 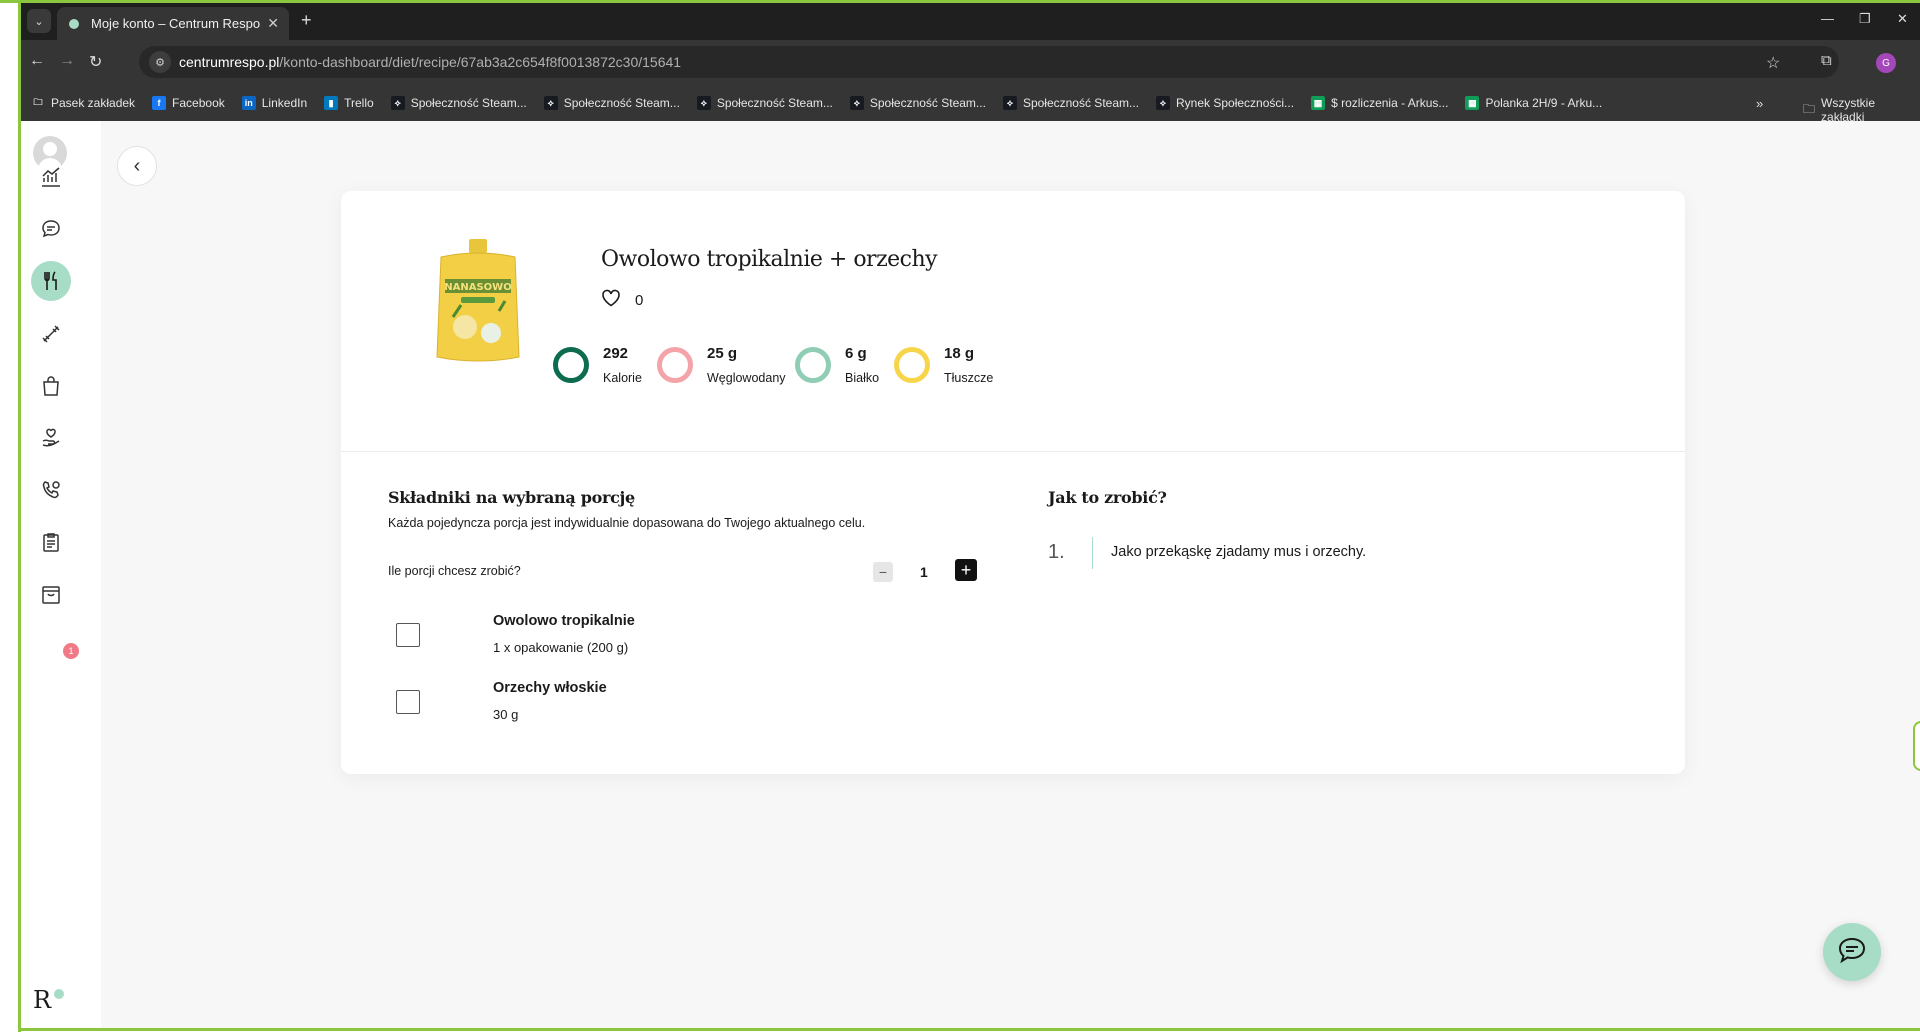 What do you see at coordinates (51, 595) in the screenshot?
I see `archive-box-icon` at bounding box center [51, 595].